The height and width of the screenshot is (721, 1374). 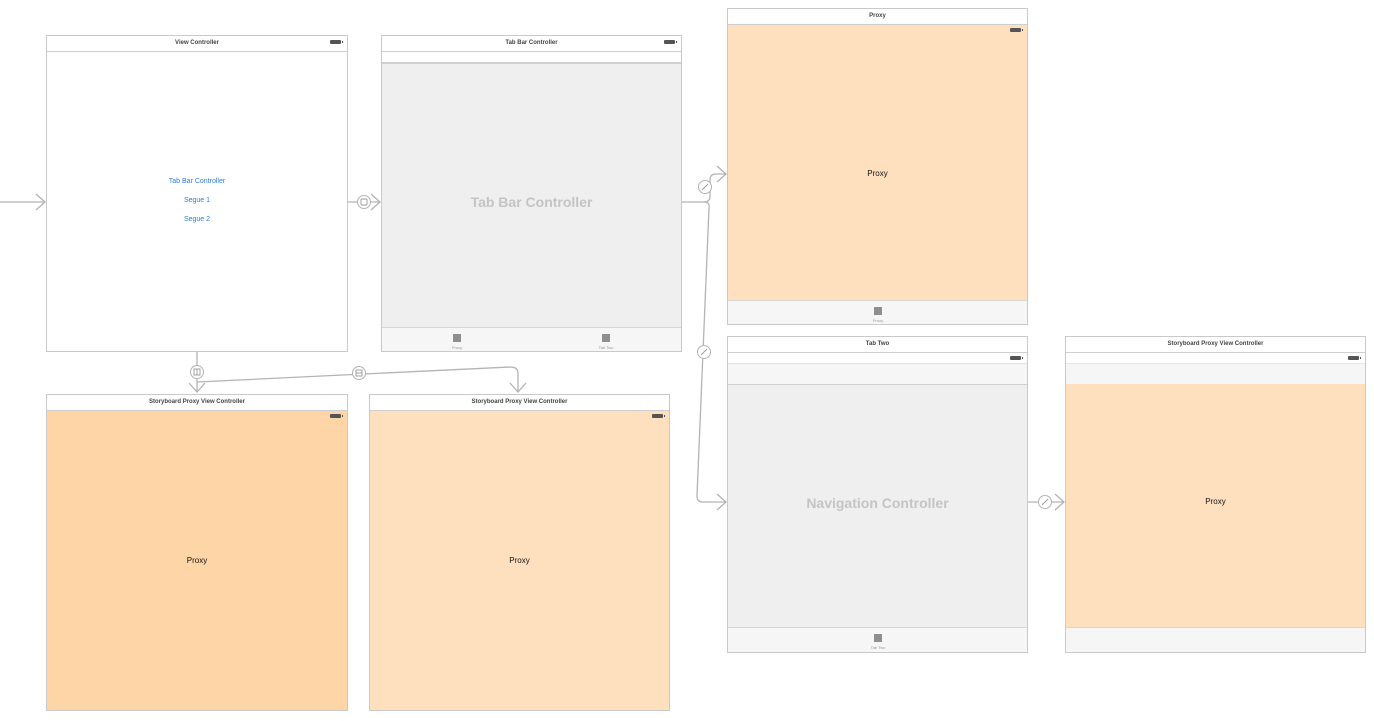 I want to click on placeholder-label: Tab Bar Controller, so click(x=531, y=202).